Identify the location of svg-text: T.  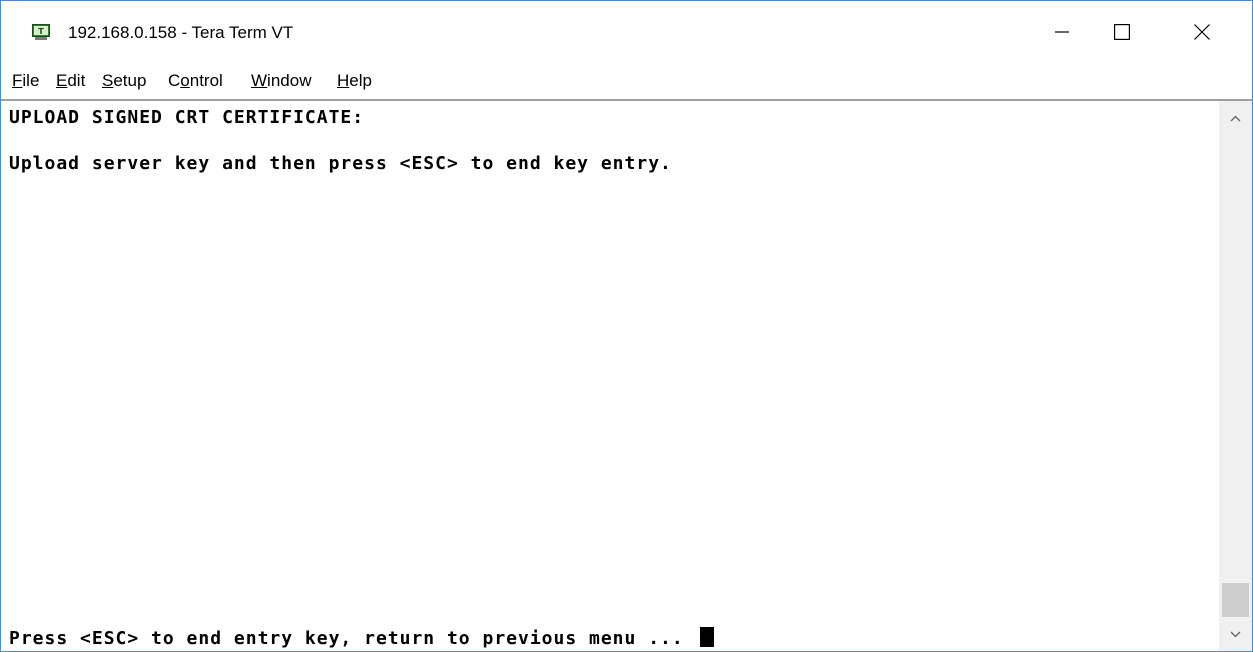
(41, 31).